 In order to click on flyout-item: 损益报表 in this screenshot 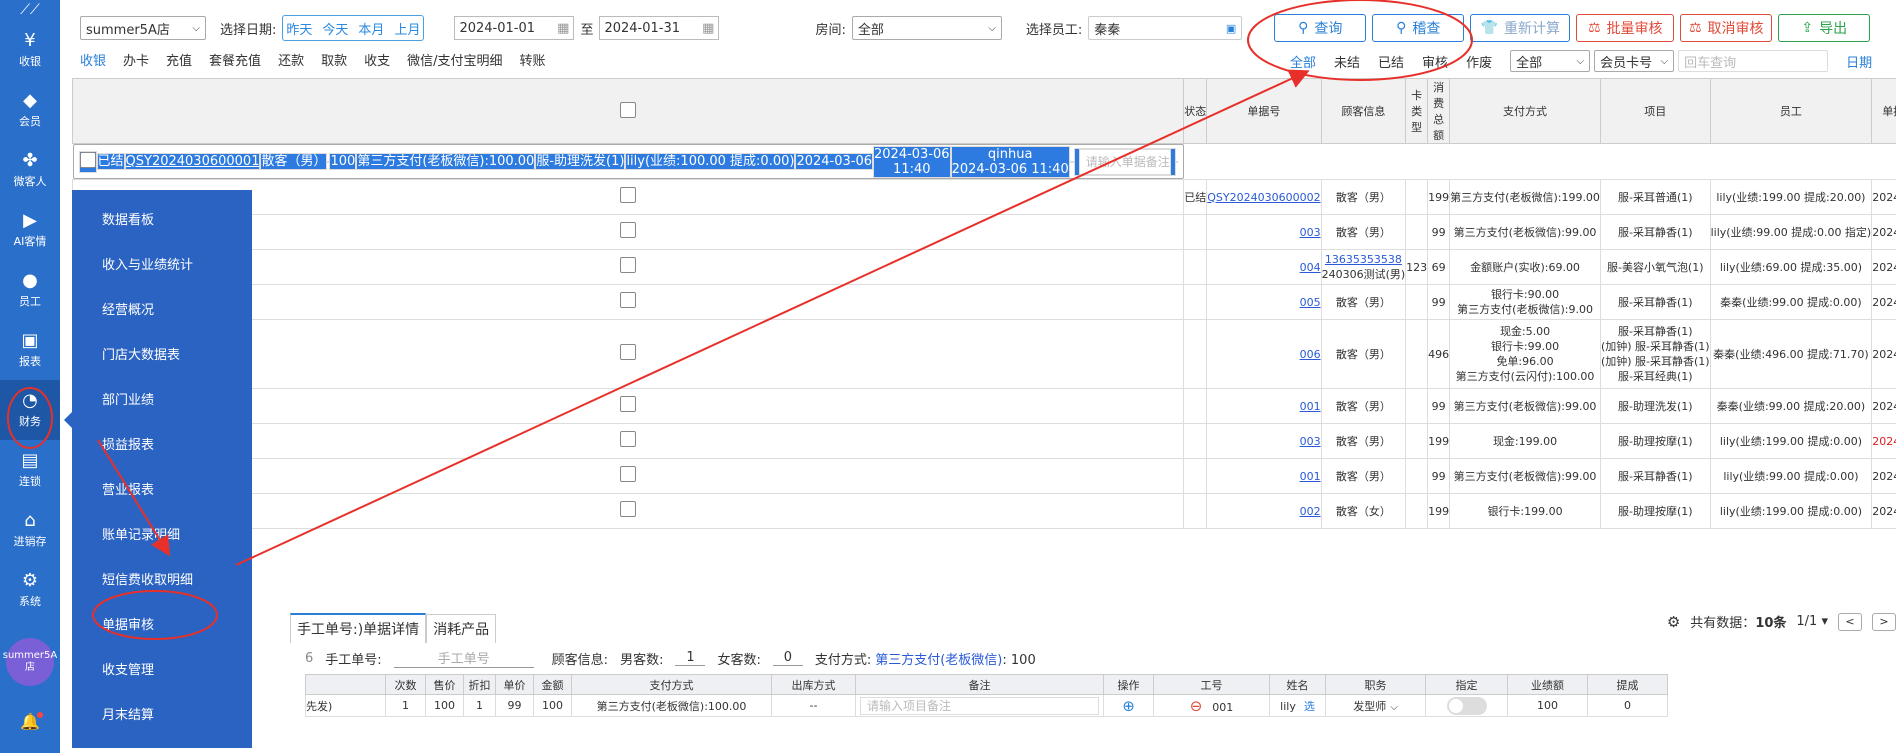, I will do `click(162, 445)`.